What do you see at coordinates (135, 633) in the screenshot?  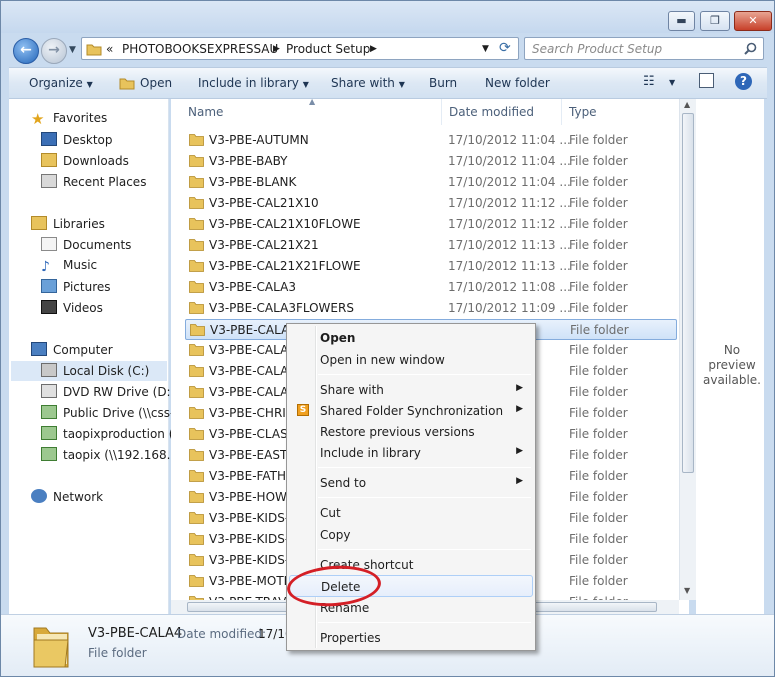 I see `details-name: V3-PBE-CALA4` at bounding box center [135, 633].